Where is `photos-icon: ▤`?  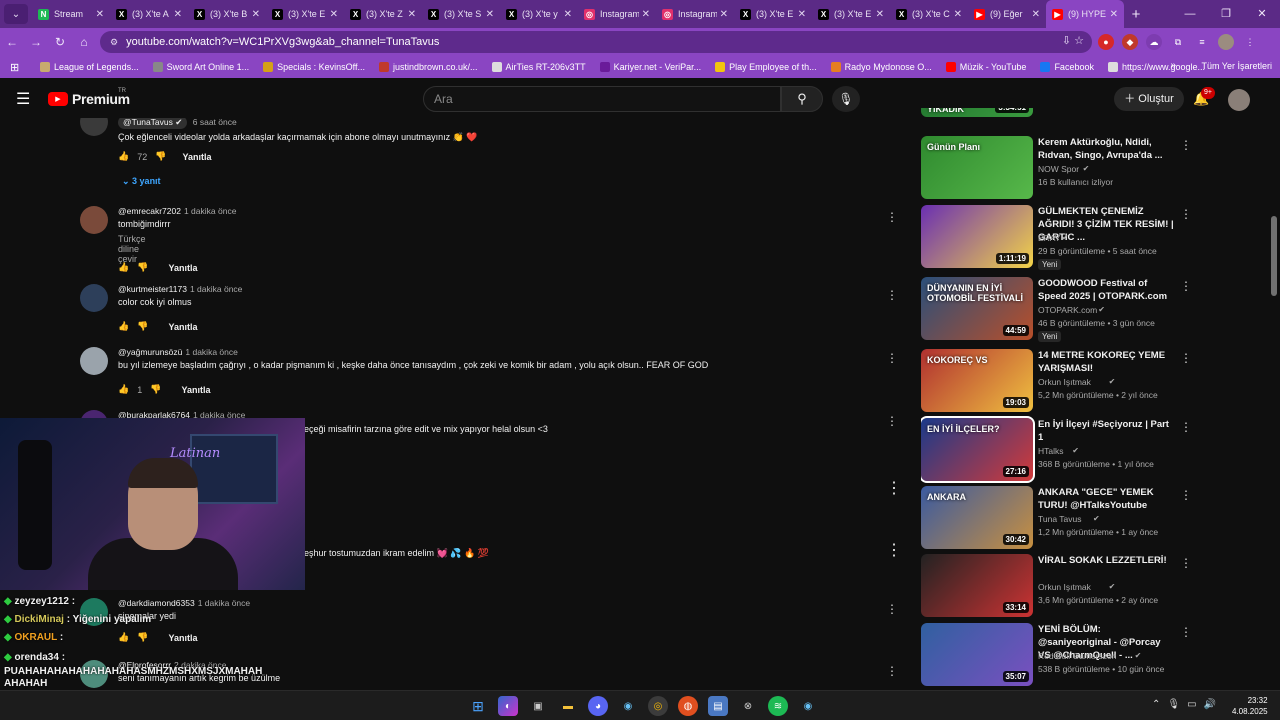
photos-icon: ▤ is located at coordinates (718, 706).